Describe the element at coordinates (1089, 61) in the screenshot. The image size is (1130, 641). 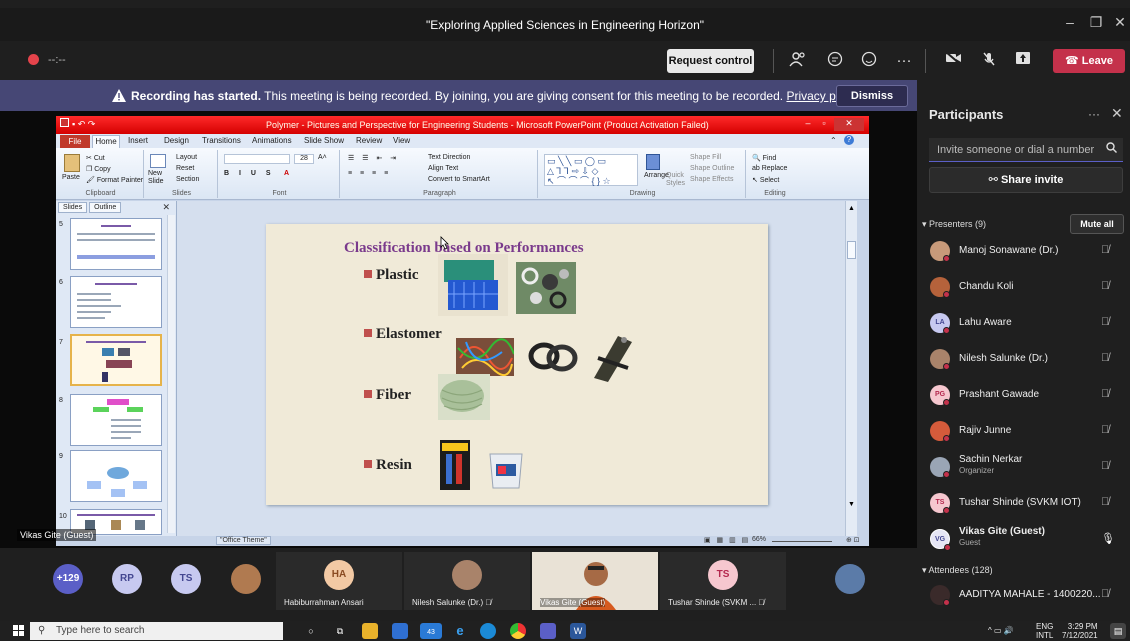
I see `leave-button: ☎ Leave` at that location.